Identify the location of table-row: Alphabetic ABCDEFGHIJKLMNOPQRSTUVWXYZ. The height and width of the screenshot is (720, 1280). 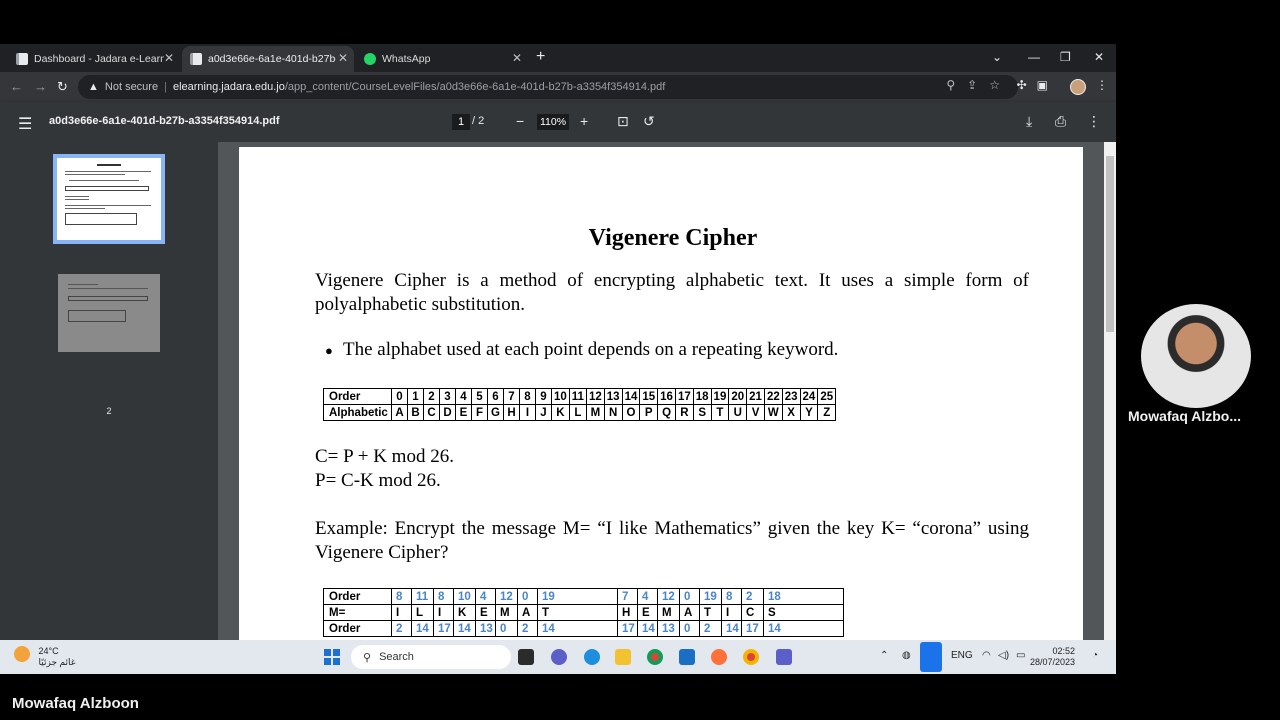
(580, 412).